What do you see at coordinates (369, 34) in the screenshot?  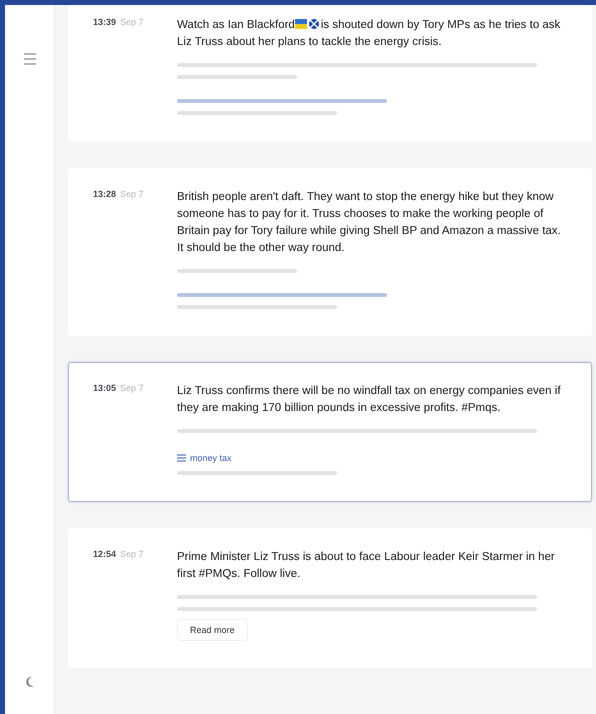 I see `post-text: Watch as Ian Blackford is shouted down by Tory MPs as he tries to ask Liz Truss about her plans to tackle the energy crisis.` at bounding box center [369, 34].